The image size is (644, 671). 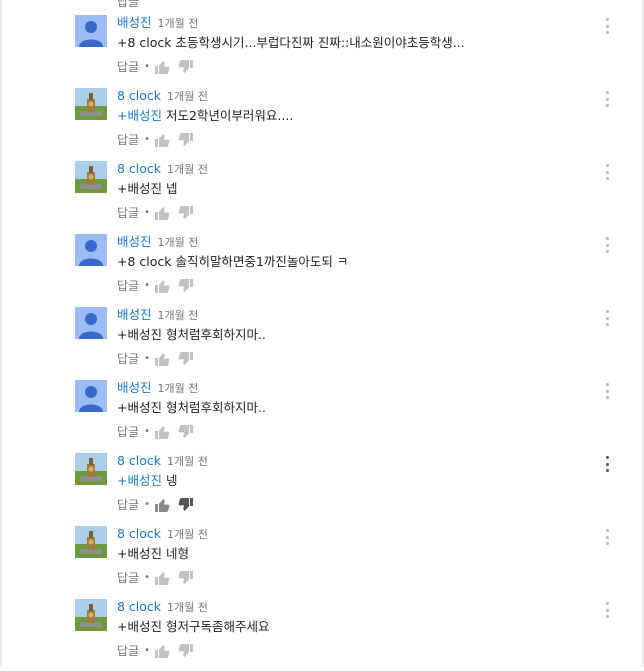 What do you see at coordinates (153, 554) in the screenshot?
I see `comment-text: +배성진 네형` at bounding box center [153, 554].